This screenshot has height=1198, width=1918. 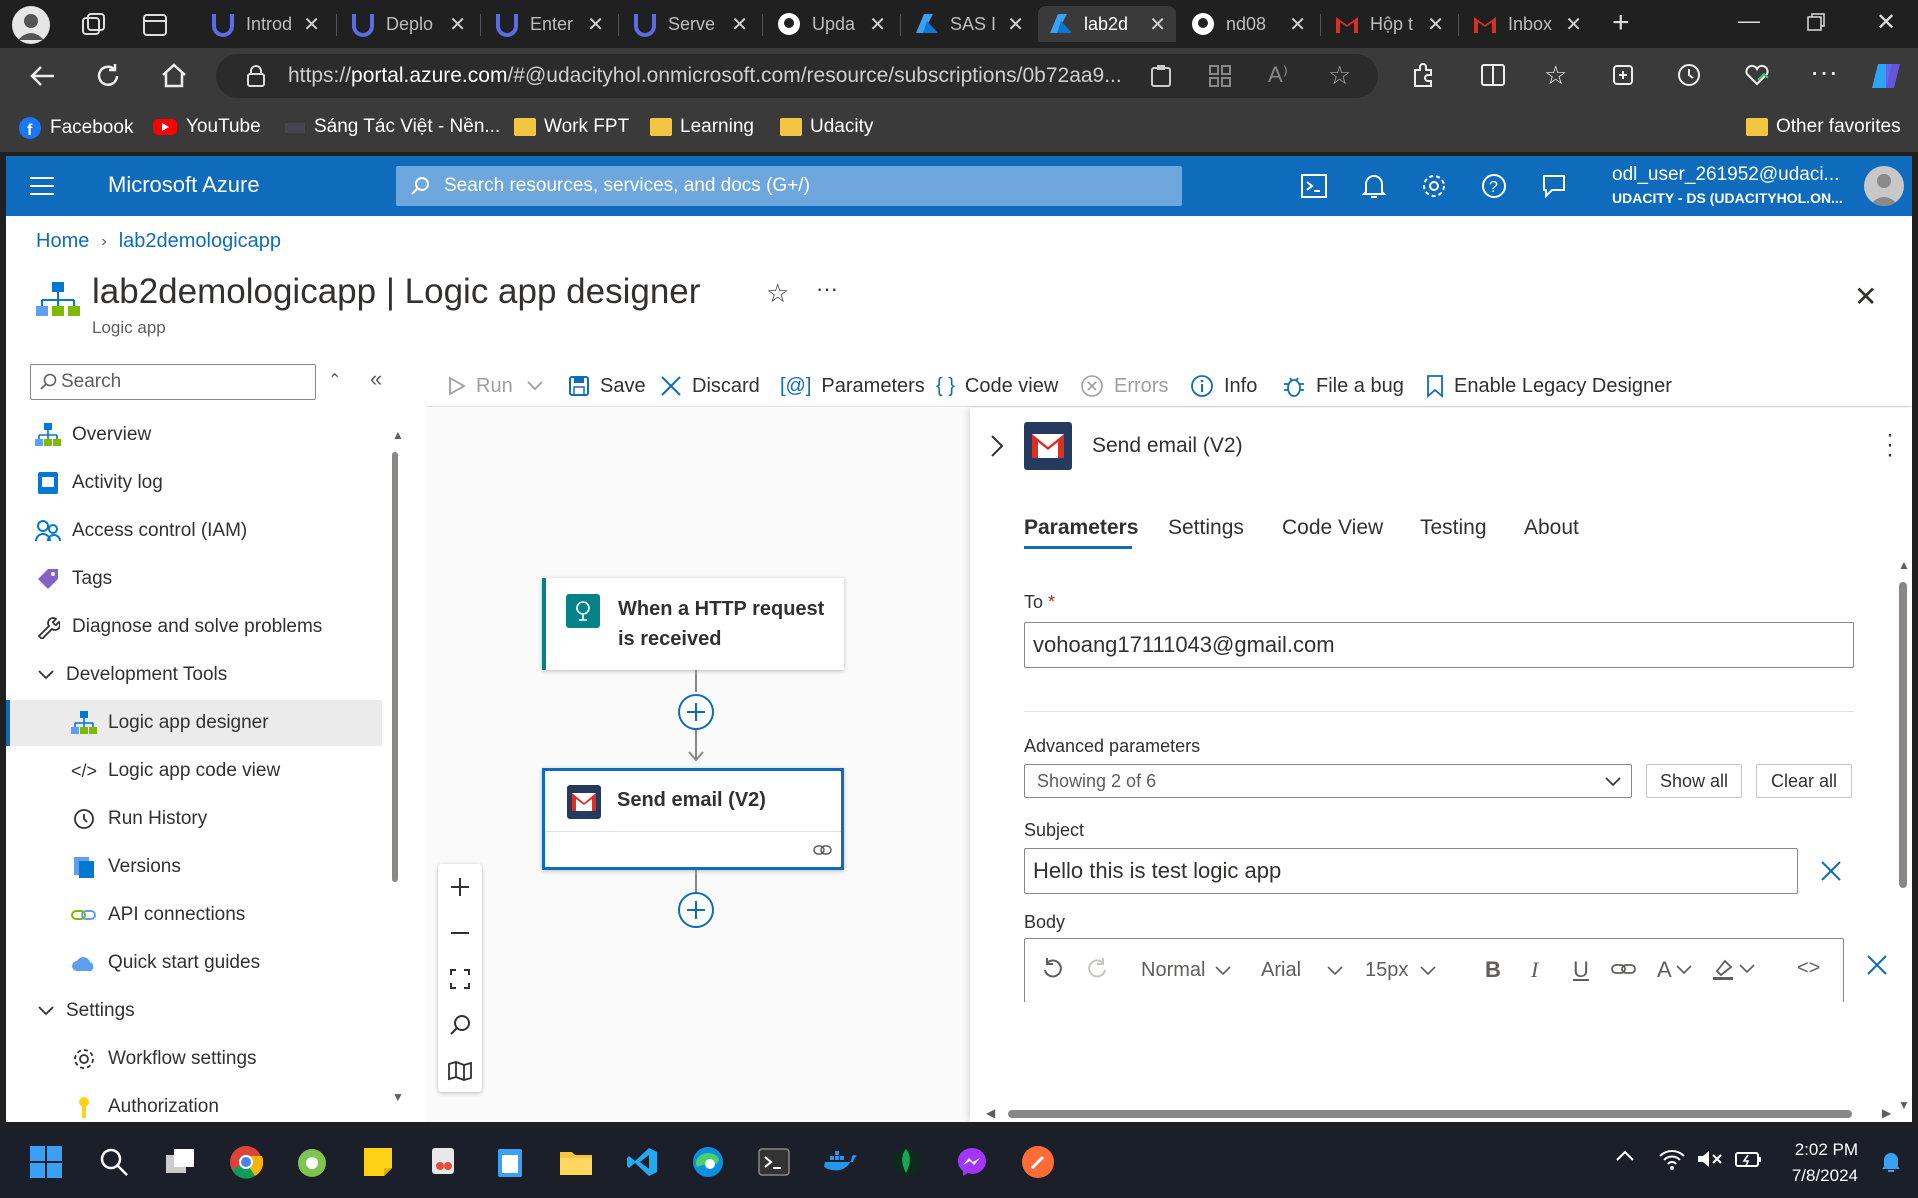 What do you see at coordinates (194, 771) in the screenshot?
I see `sidebar-item-code-view: </> Logic app code view` at bounding box center [194, 771].